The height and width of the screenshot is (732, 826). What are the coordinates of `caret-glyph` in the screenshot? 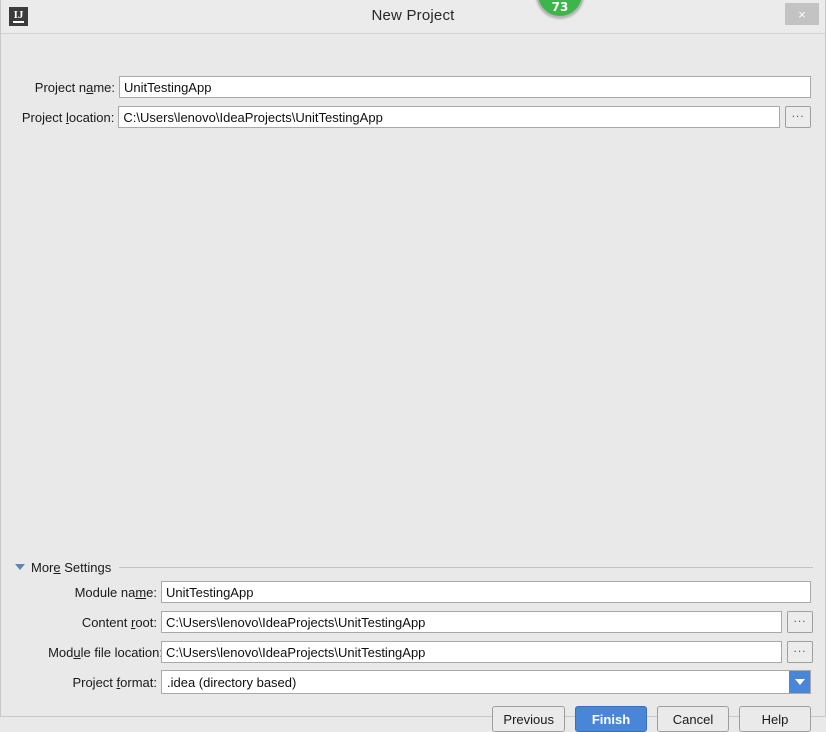 It's located at (799, 682).